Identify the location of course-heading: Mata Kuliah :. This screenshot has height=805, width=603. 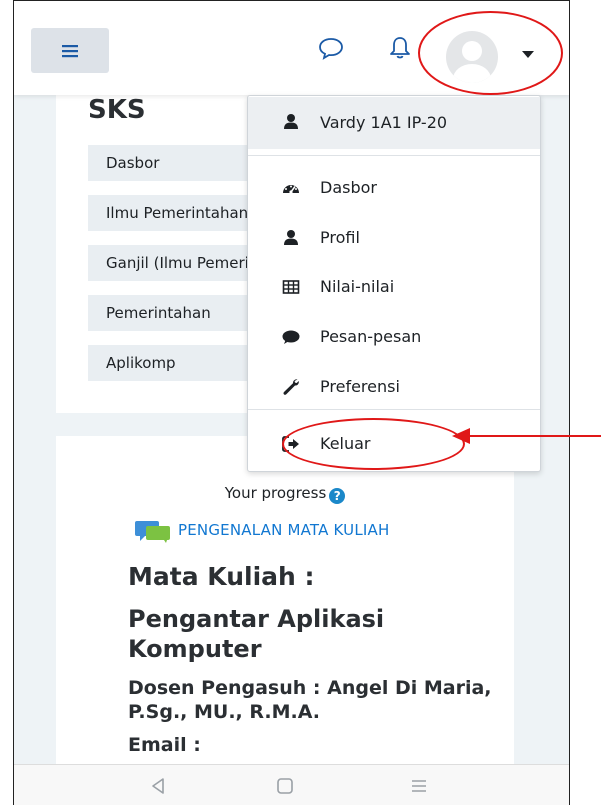
(221, 576).